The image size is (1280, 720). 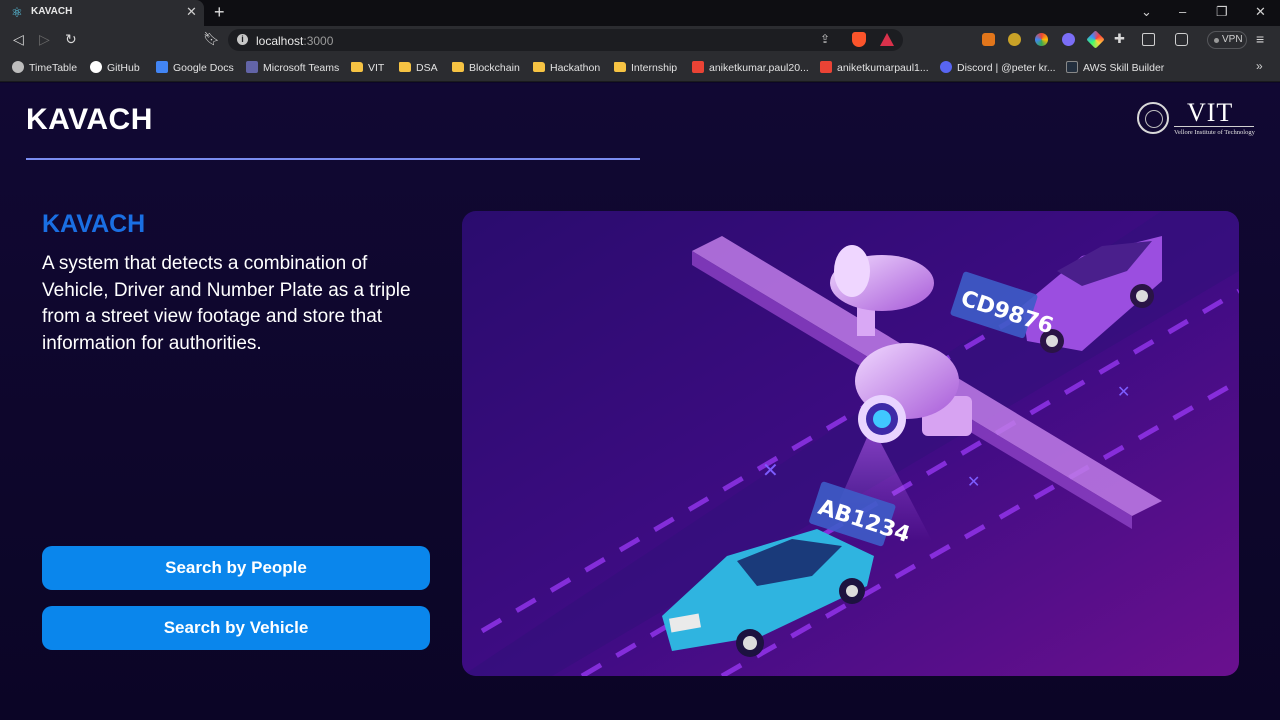 I want to click on discord-icon, so click(x=946, y=67).